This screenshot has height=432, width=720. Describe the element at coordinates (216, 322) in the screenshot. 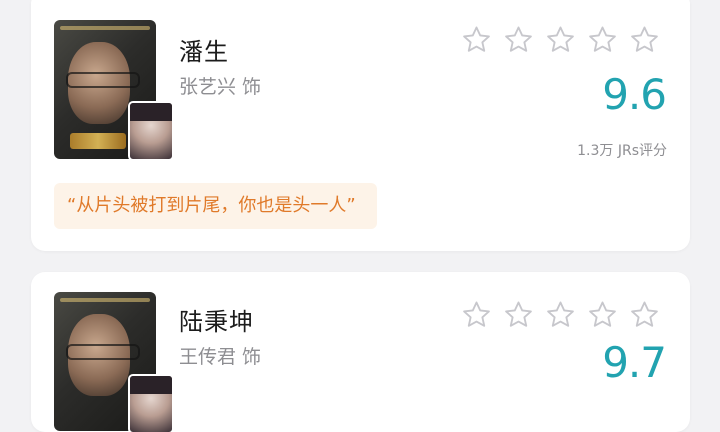

I see `character-name: 陆秉坤` at that location.